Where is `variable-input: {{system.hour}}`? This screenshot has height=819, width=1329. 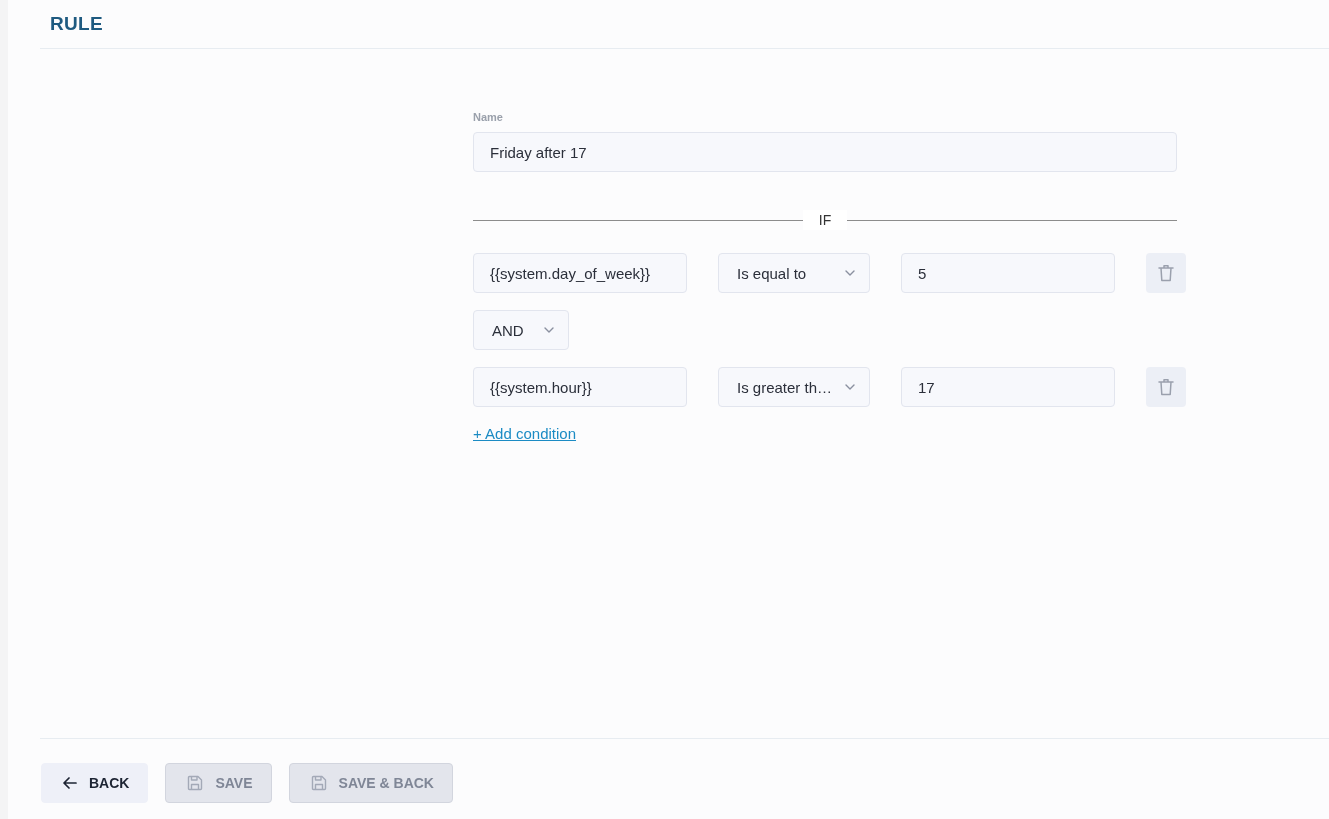 variable-input: {{system.hour}} is located at coordinates (580, 387).